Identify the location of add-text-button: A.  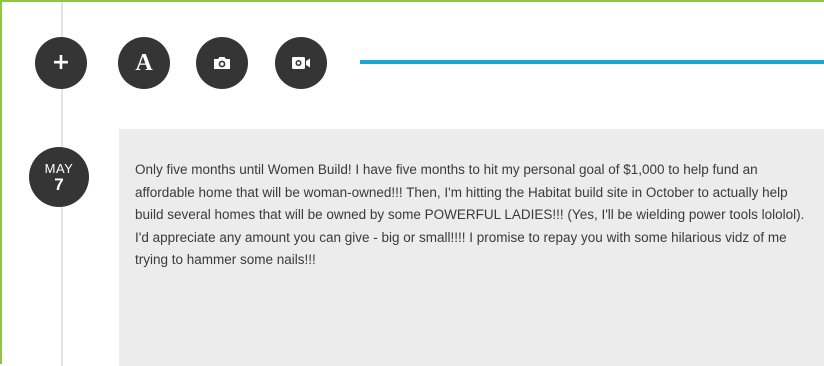
(144, 63).